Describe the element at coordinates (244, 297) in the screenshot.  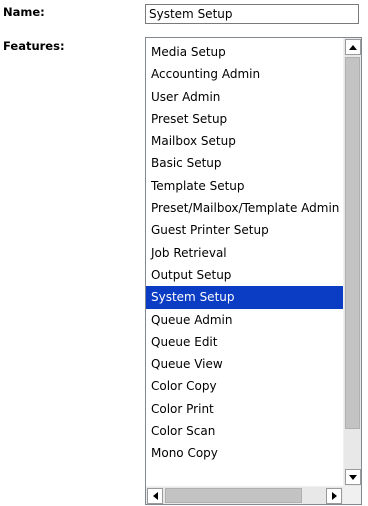
I see `list-item-selected: System Setup` at that location.